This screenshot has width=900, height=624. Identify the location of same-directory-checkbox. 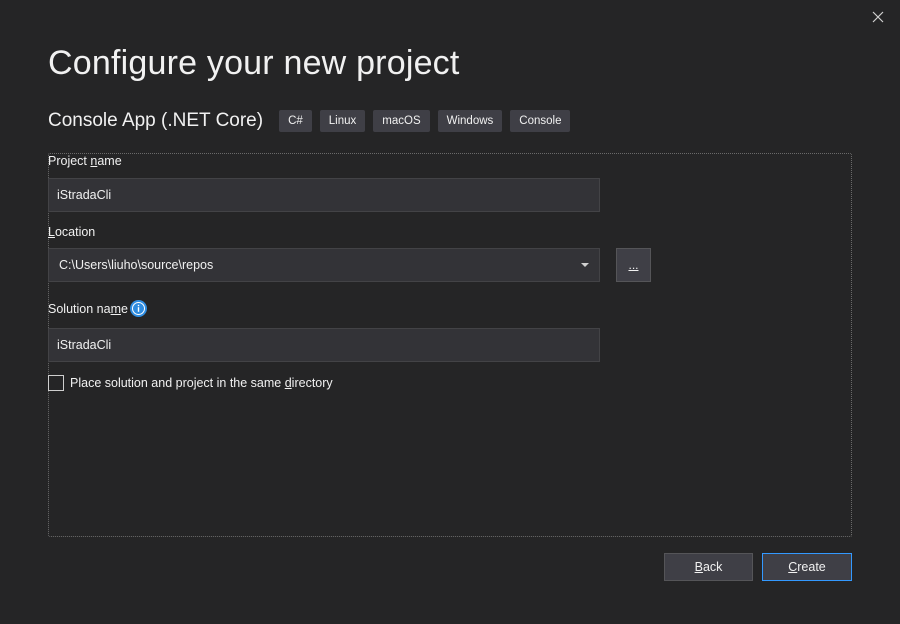
(56, 383).